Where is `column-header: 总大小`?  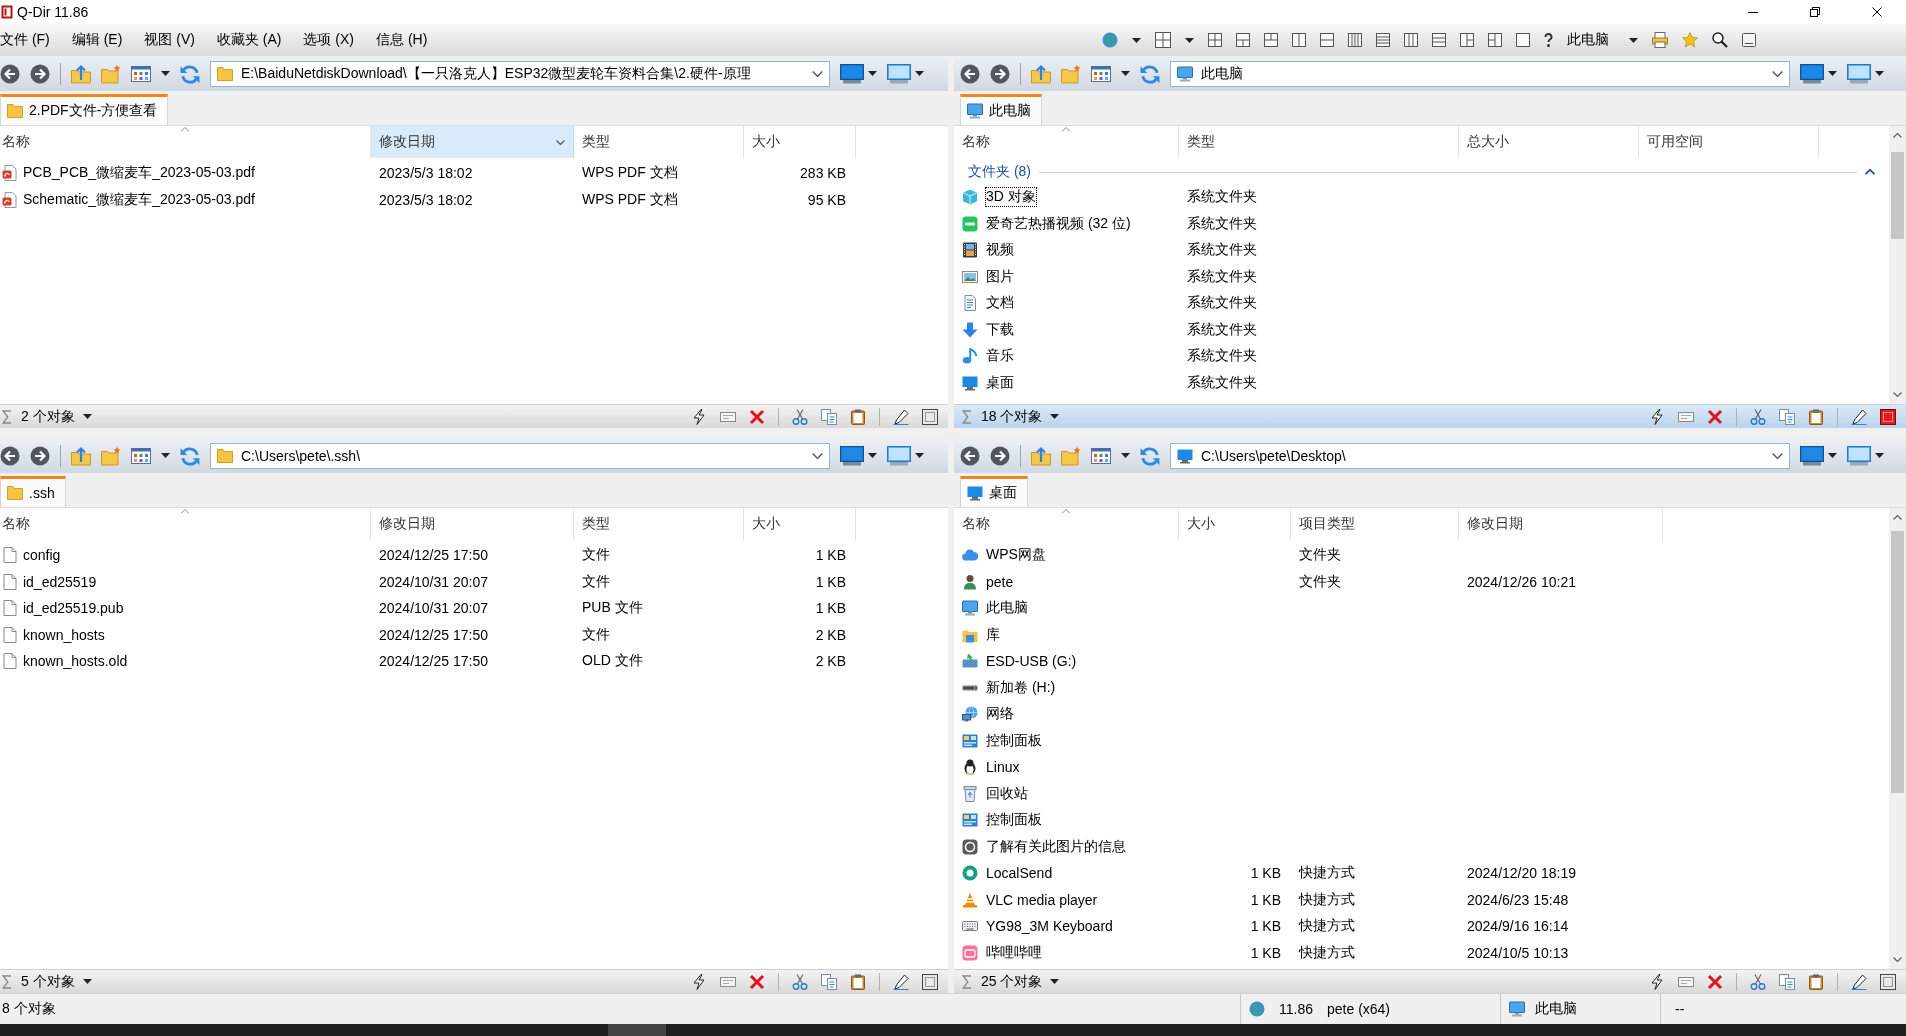
column-header: 总大小 is located at coordinates (1549, 142).